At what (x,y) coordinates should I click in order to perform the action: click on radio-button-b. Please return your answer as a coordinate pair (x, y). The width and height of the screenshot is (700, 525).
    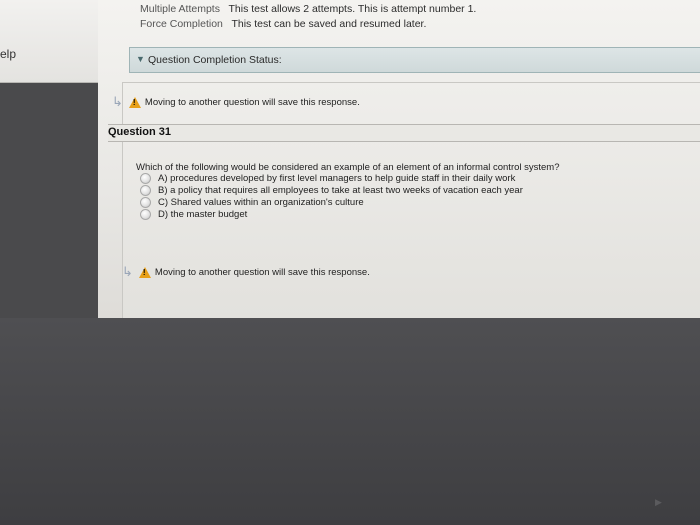
    Looking at the image, I should click on (145, 190).